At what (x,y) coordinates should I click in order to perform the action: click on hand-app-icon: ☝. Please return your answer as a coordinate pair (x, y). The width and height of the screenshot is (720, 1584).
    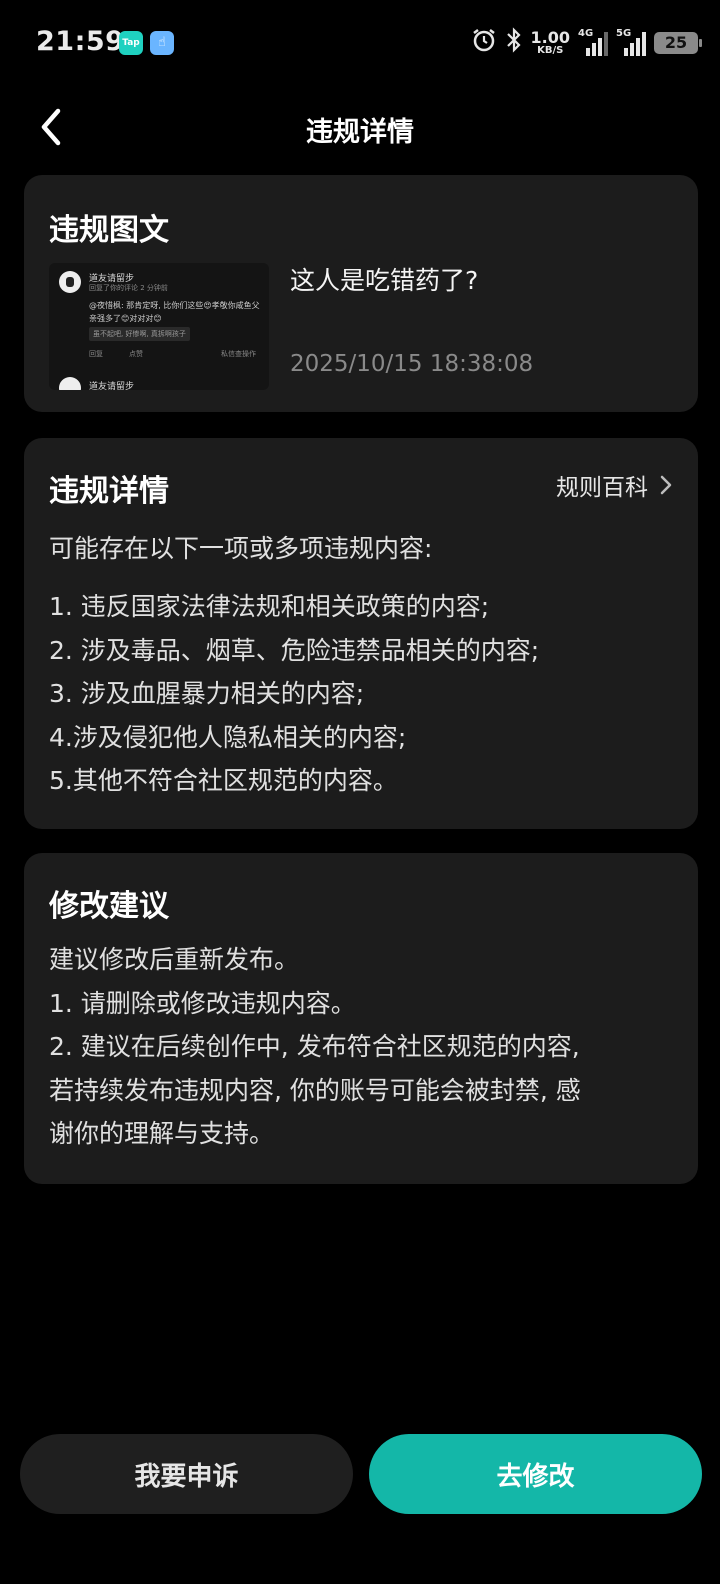
    Looking at the image, I should click on (162, 43).